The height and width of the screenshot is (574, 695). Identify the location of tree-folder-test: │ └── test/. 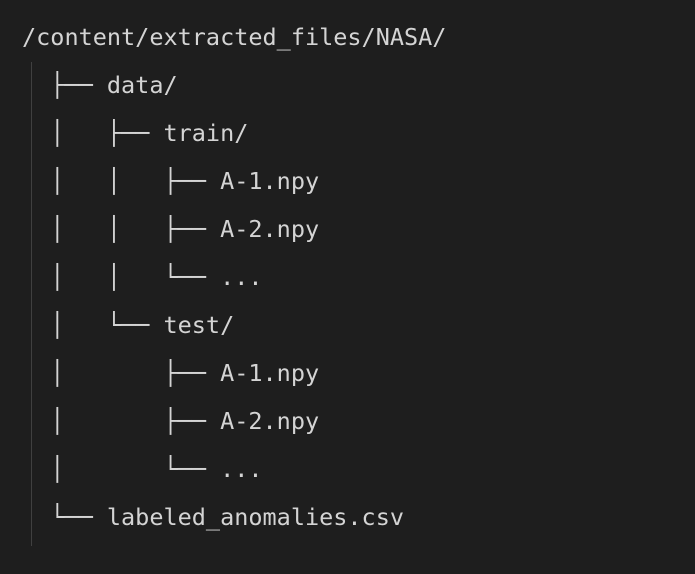
(128, 325).